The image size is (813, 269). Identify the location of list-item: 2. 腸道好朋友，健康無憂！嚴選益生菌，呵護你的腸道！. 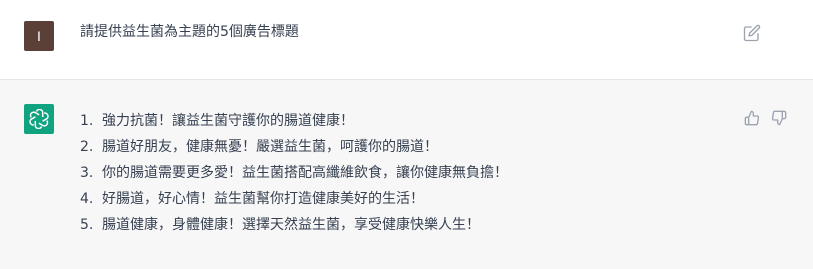
(294, 147).